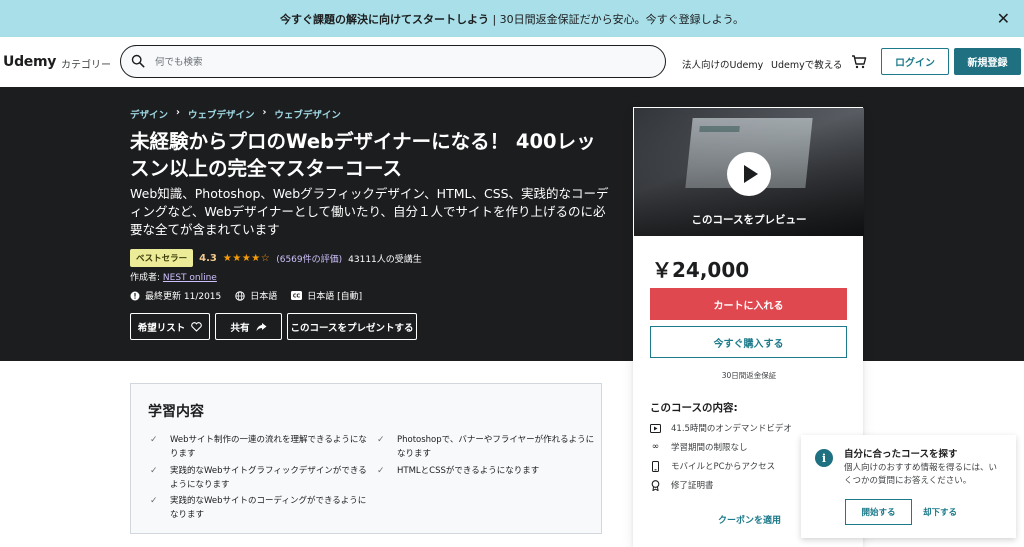  I want to click on rating-value: 4.3, so click(208, 258).